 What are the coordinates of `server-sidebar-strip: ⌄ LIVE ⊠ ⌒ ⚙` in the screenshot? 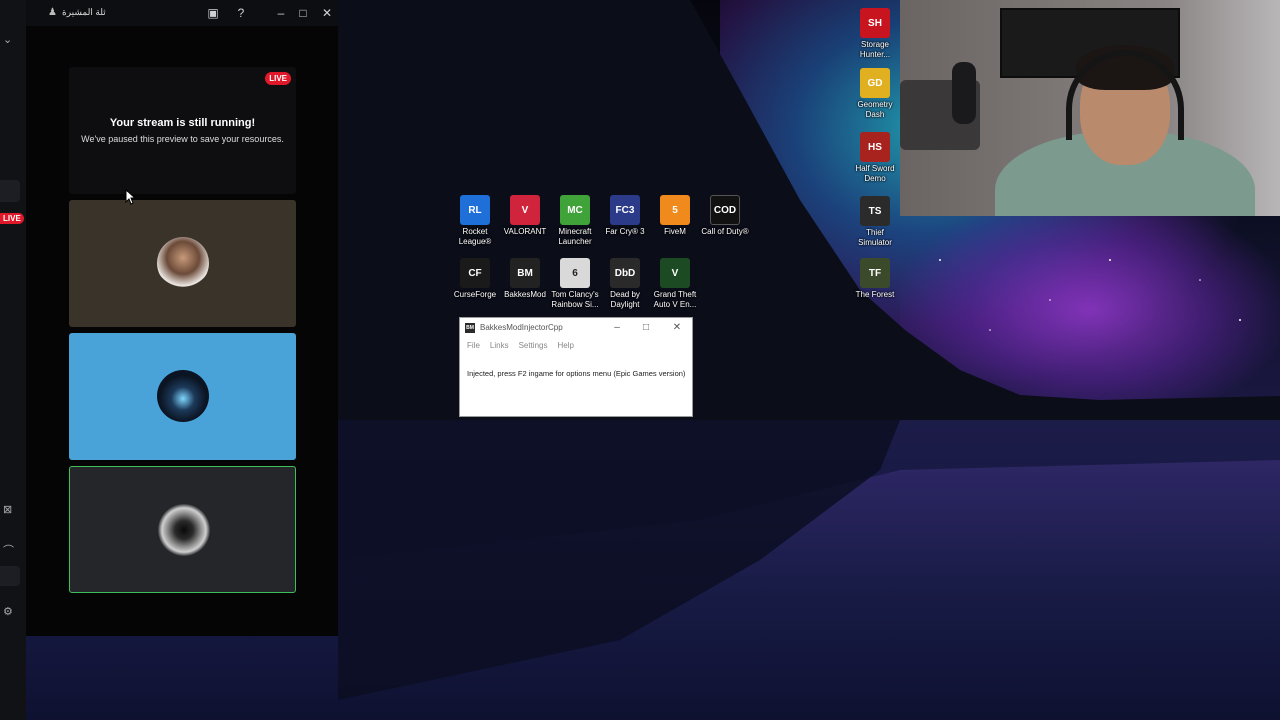 It's located at (13, 360).